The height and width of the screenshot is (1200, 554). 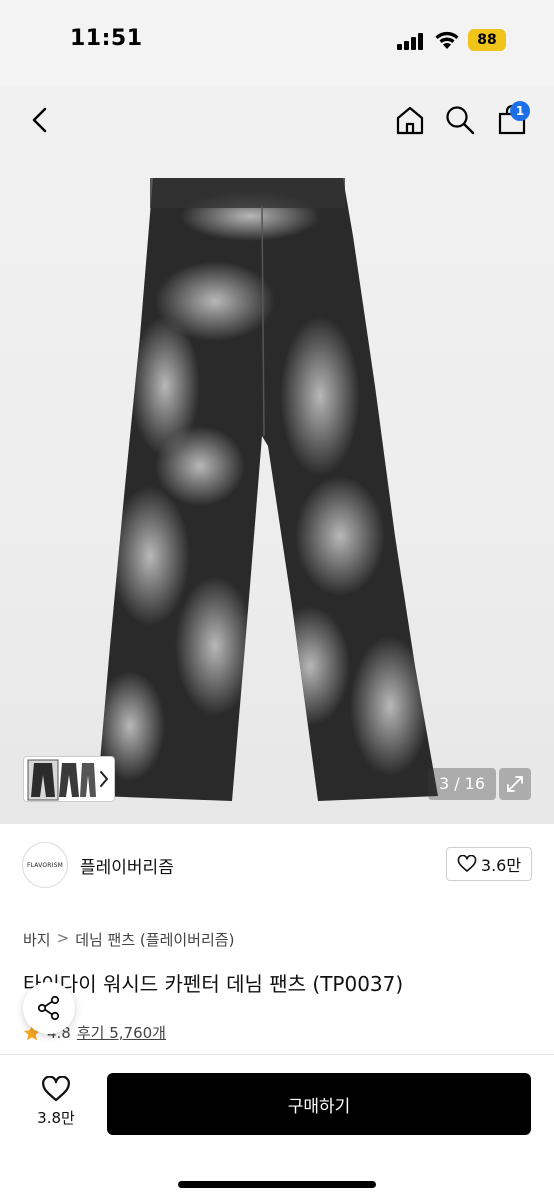 I want to click on divider, so click(x=277, y=1054).